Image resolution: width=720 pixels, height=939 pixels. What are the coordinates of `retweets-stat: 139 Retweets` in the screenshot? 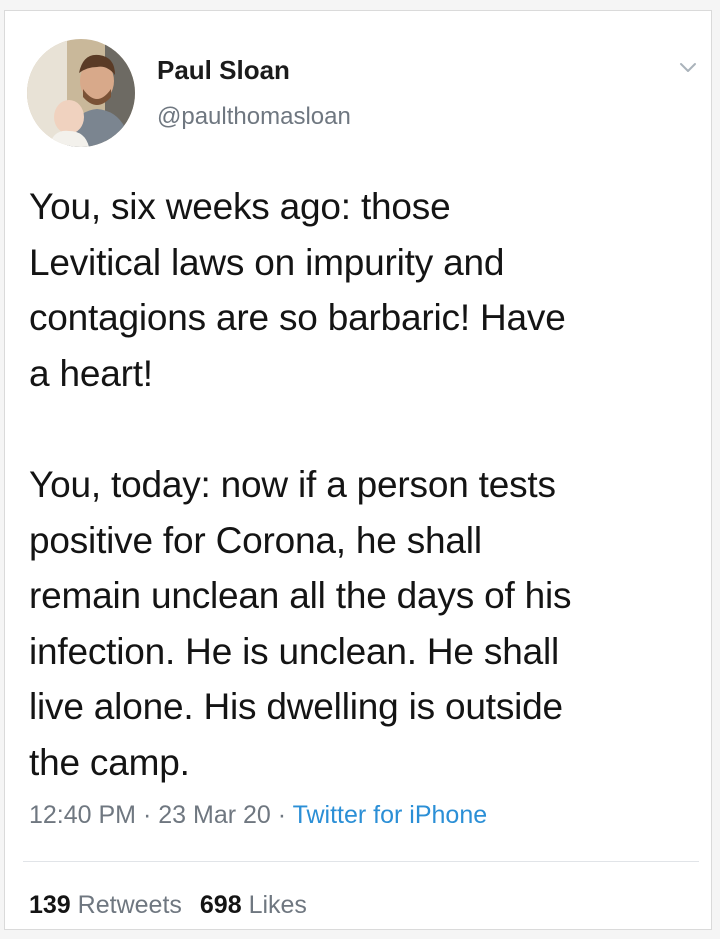 It's located at (105, 905).